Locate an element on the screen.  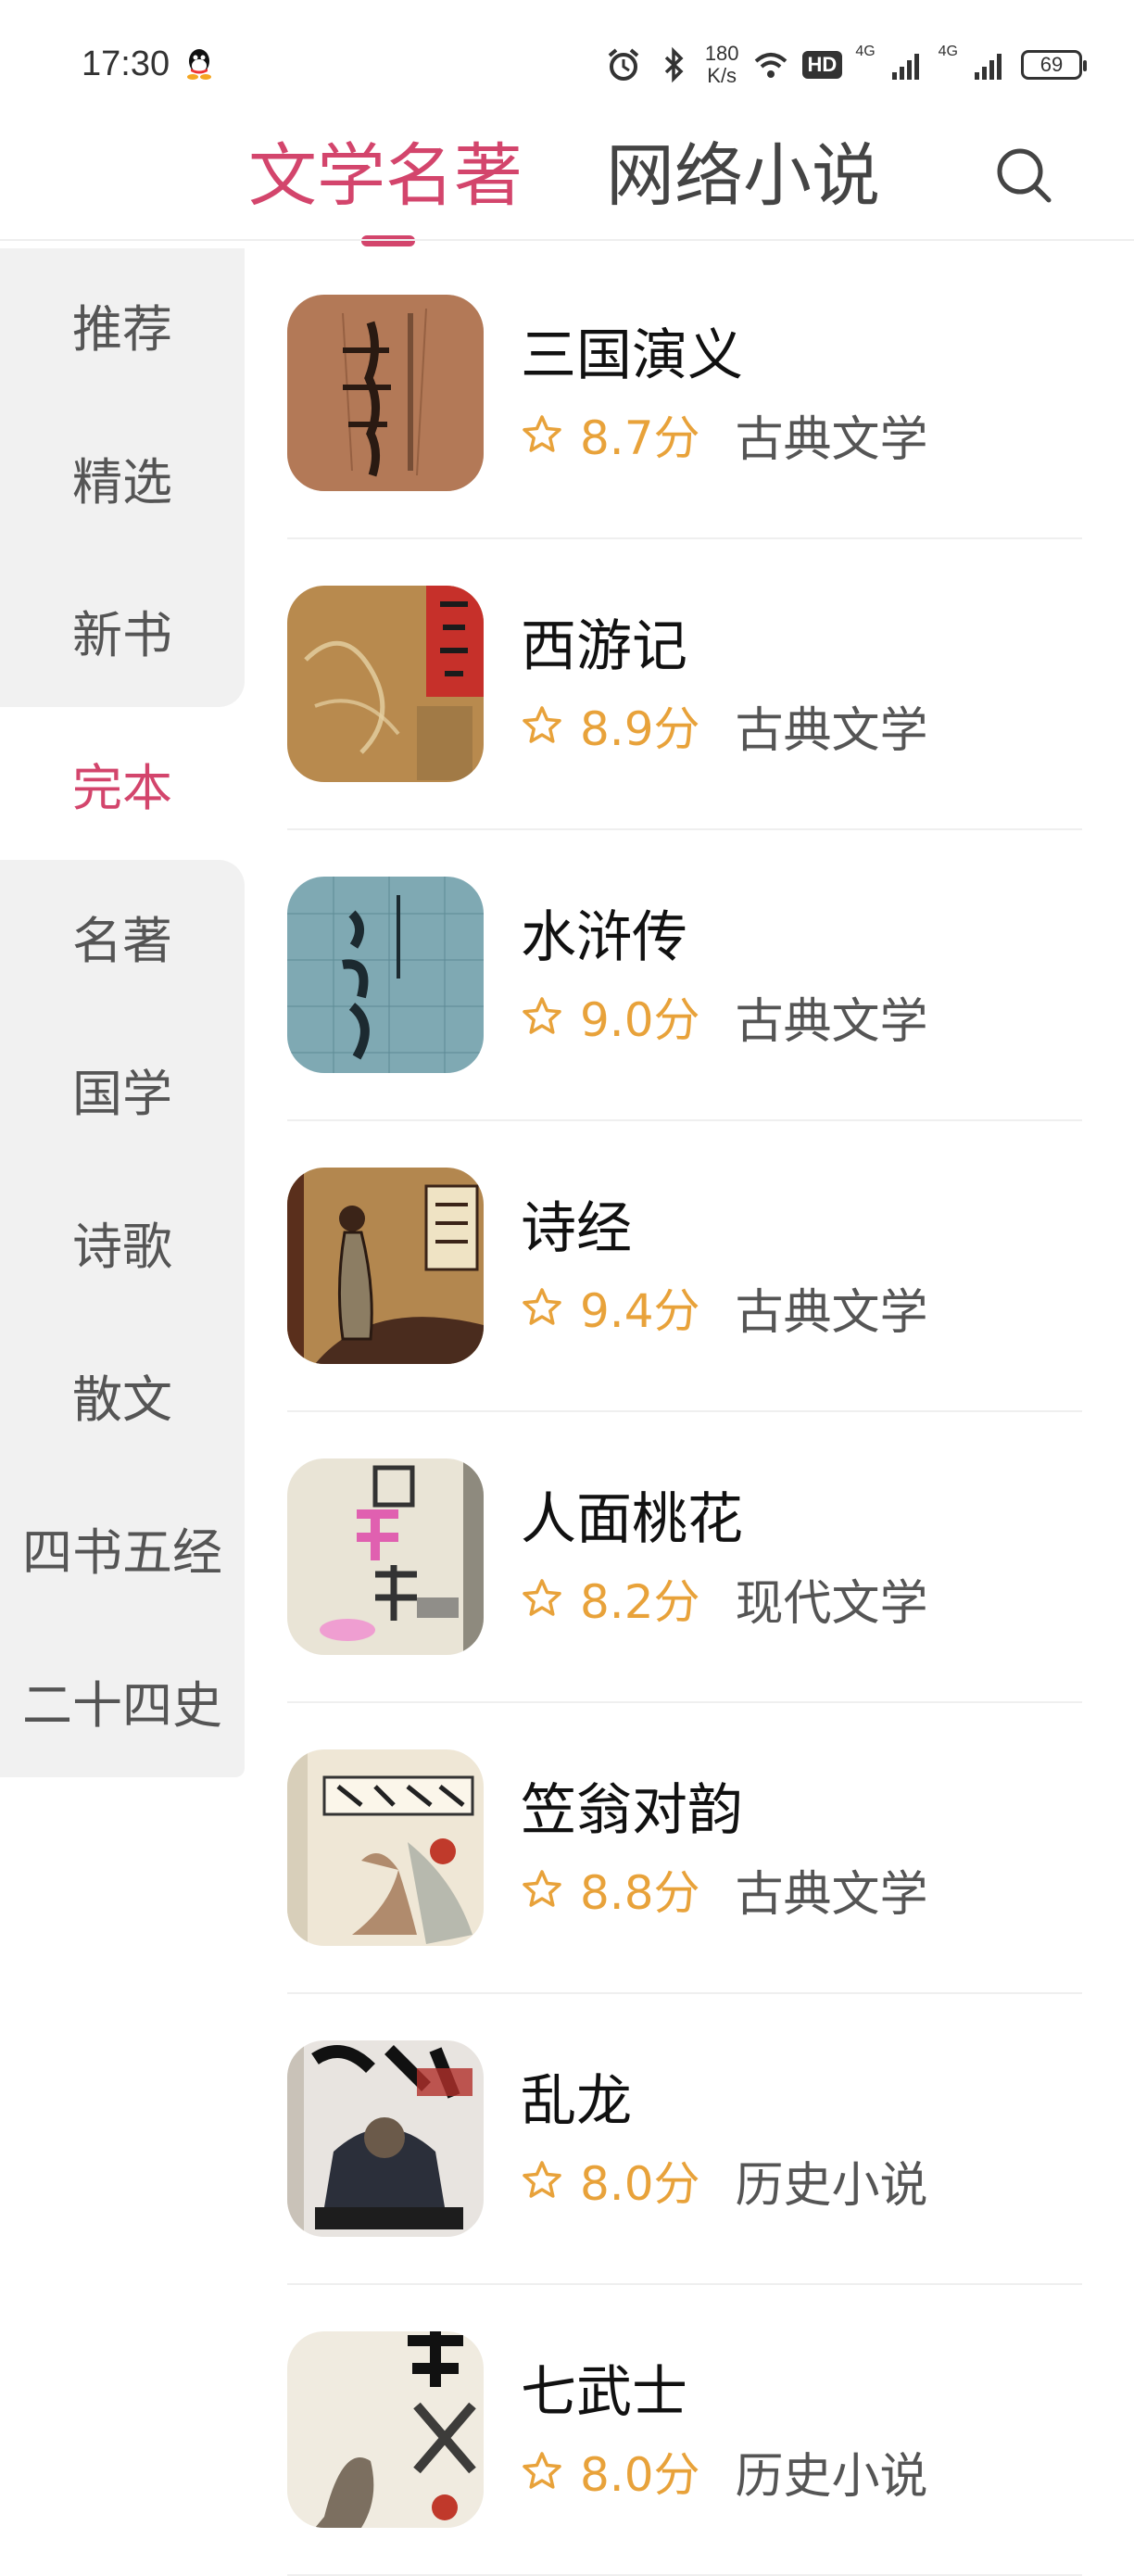
search-icon is located at coordinates (1023, 175).